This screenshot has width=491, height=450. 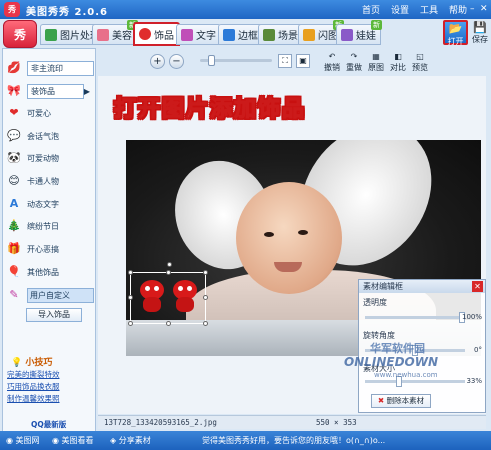 I want to click on tip-link: 完美的撕裂特效, so click(x=33, y=374).